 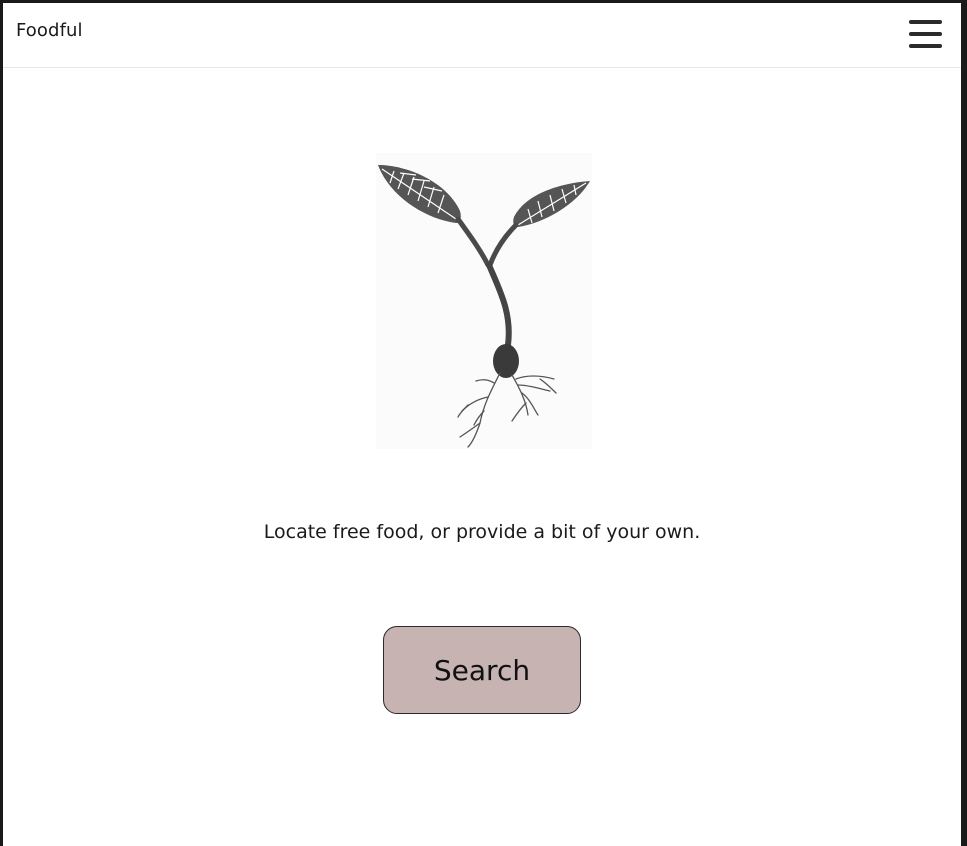 What do you see at coordinates (49, 30) in the screenshot?
I see `brand-link: Foodful` at bounding box center [49, 30].